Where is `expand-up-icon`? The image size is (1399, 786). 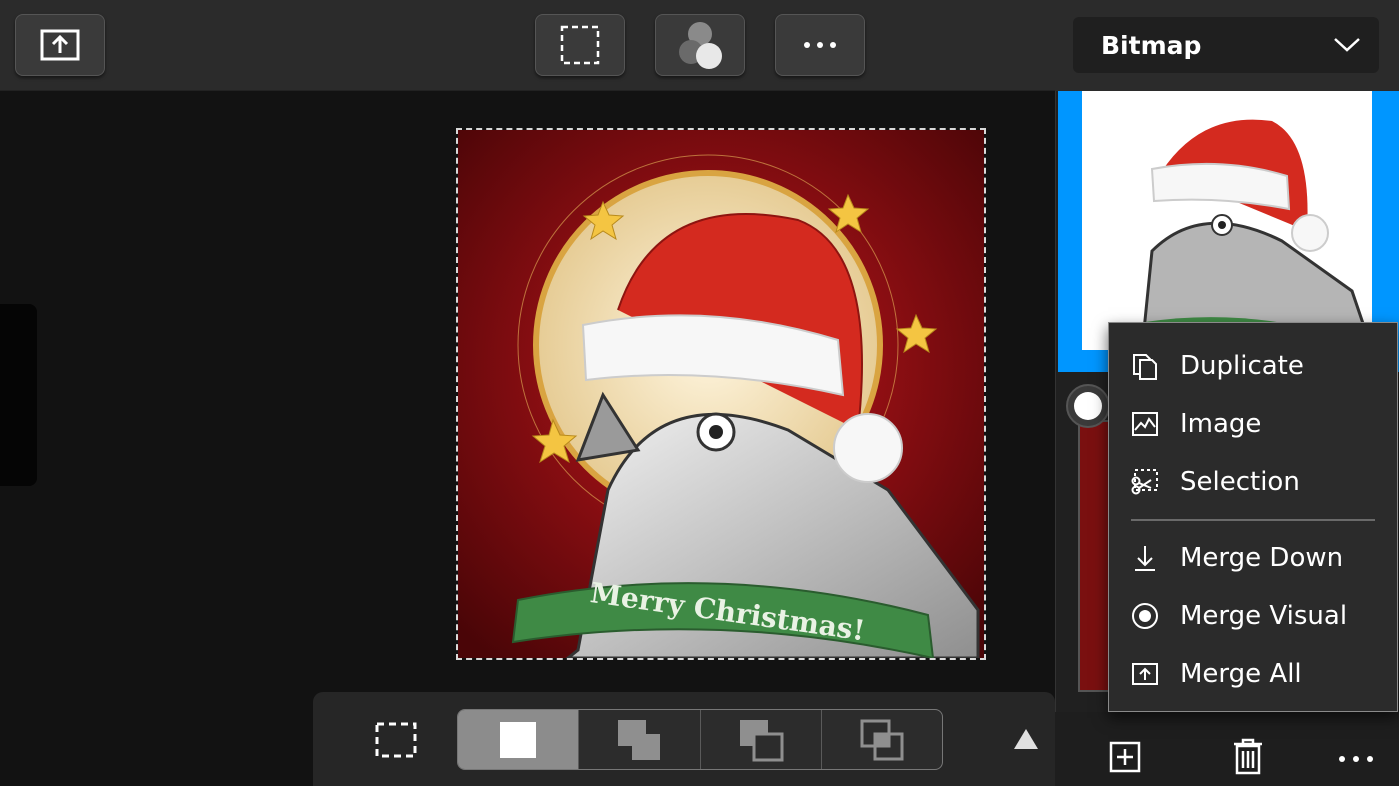 expand-up-icon is located at coordinates (1026, 739).